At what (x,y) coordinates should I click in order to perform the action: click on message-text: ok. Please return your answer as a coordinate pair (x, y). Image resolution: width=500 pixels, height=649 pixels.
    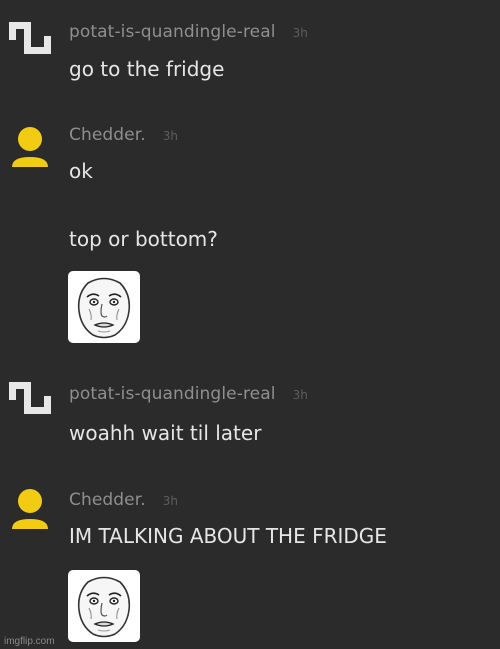
    Looking at the image, I should click on (81, 171).